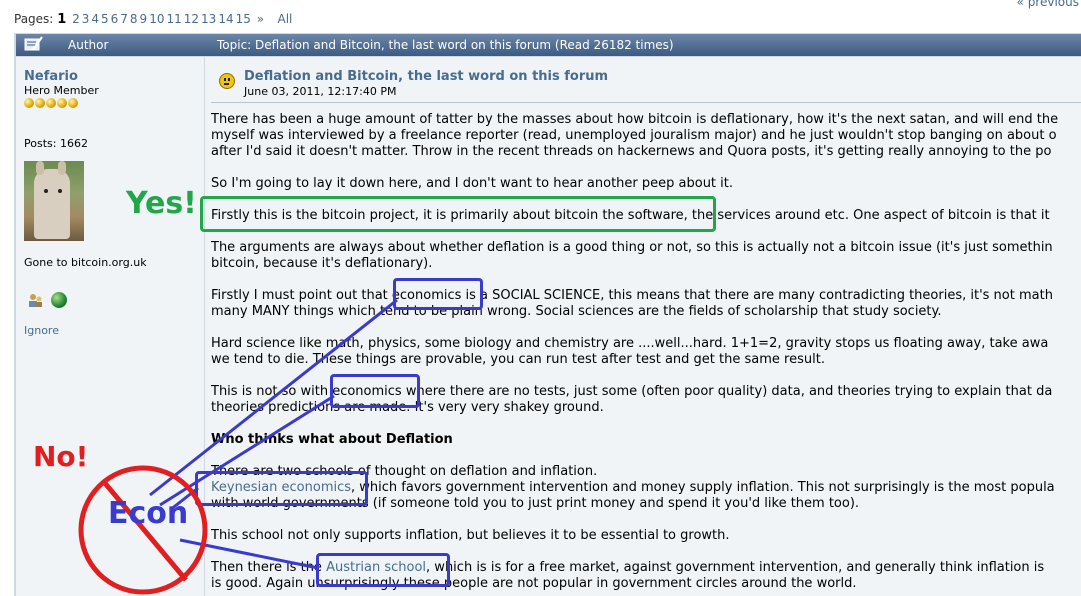 The height and width of the screenshot is (596, 1081). What do you see at coordinates (34, 19) in the screenshot?
I see `pagination-label: Pages:` at bounding box center [34, 19].